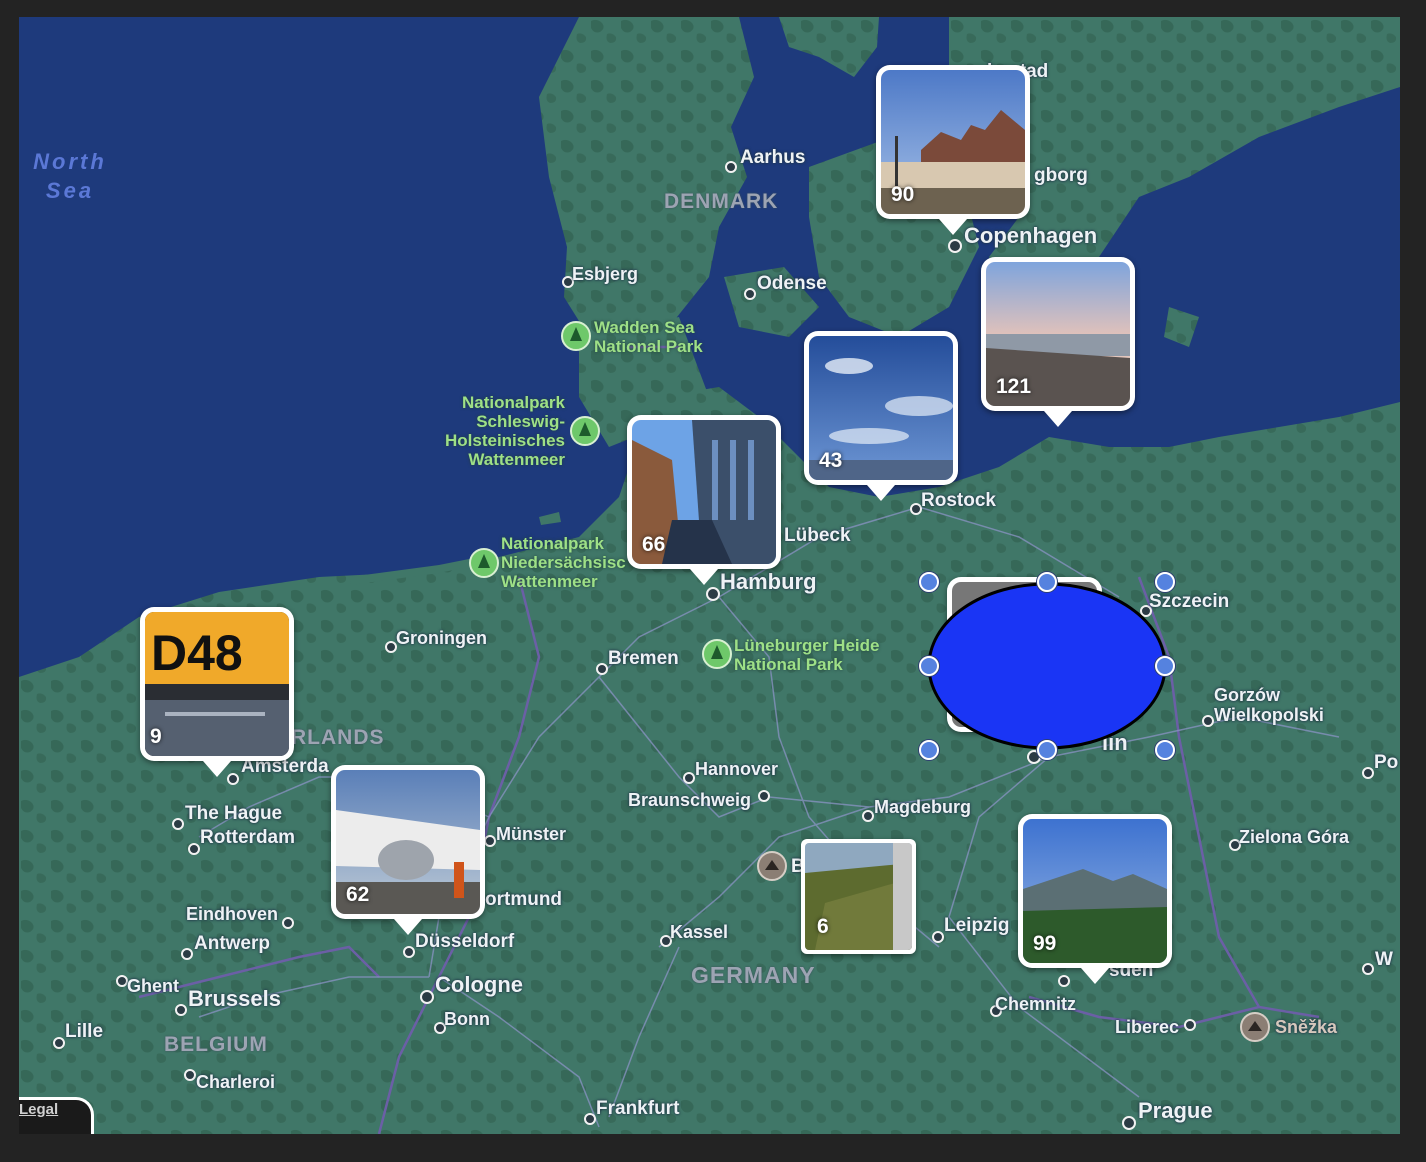 This screenshot has height=1162, width=1426. I want to click on eindhoven-dot, so click(288, 923).